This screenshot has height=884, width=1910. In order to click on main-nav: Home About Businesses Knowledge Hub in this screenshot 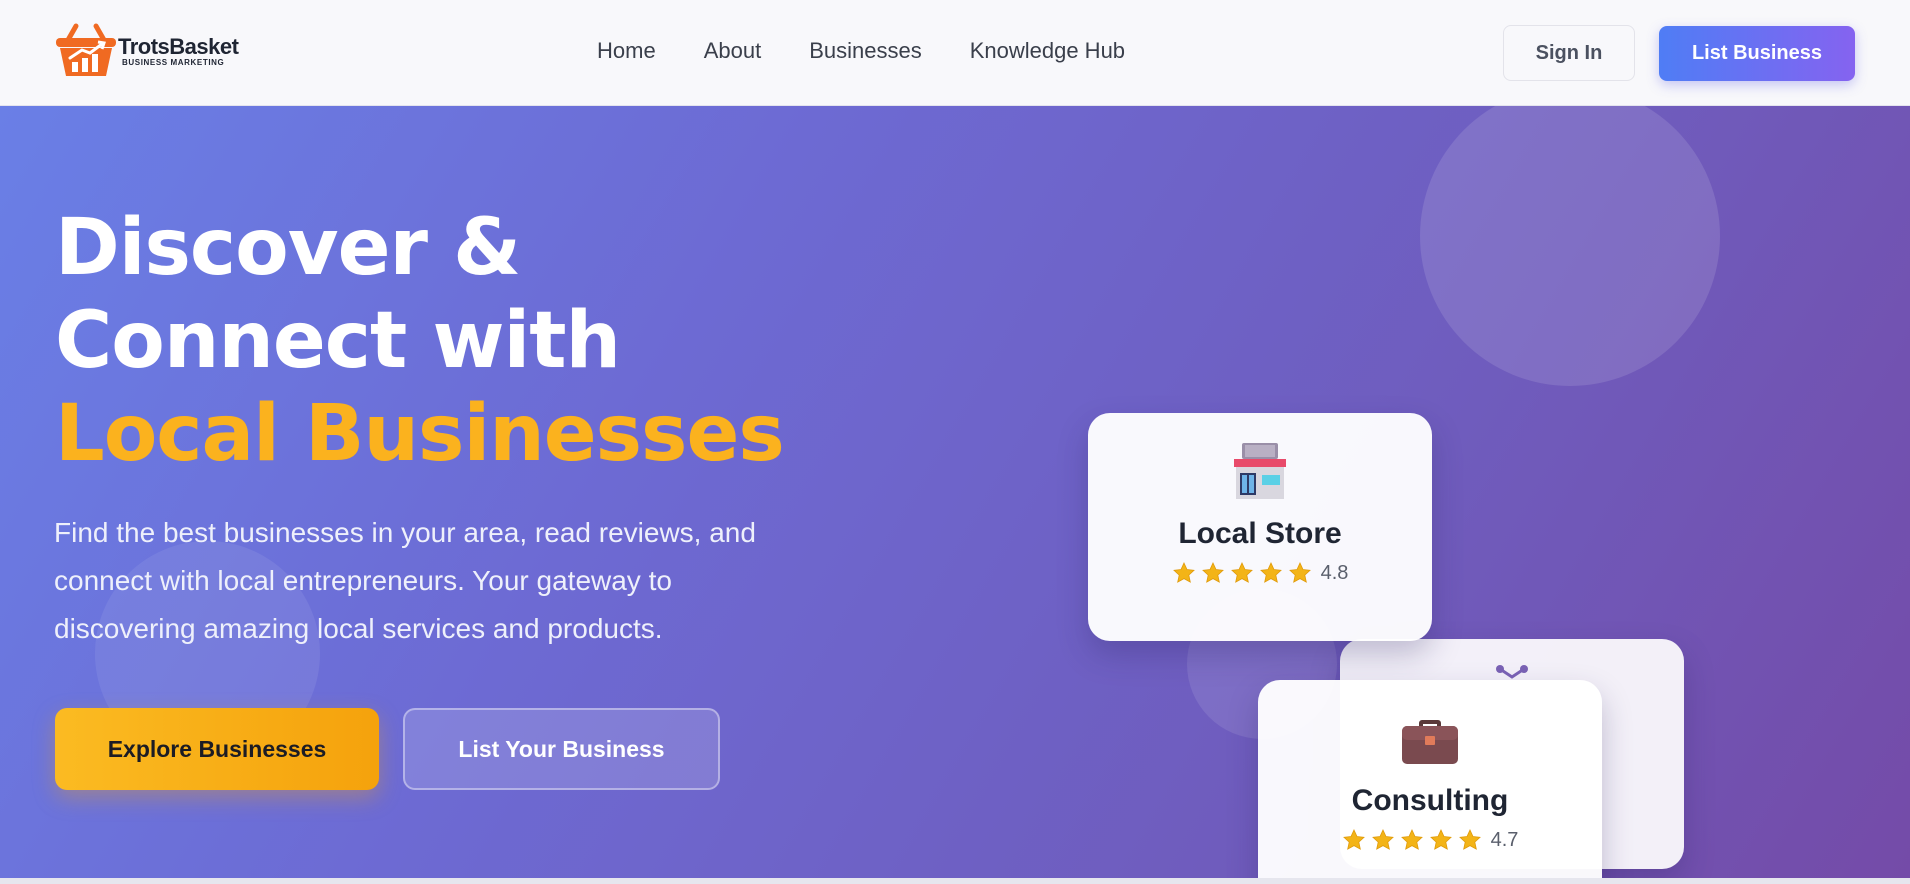, I will do `click(861, 51)`.